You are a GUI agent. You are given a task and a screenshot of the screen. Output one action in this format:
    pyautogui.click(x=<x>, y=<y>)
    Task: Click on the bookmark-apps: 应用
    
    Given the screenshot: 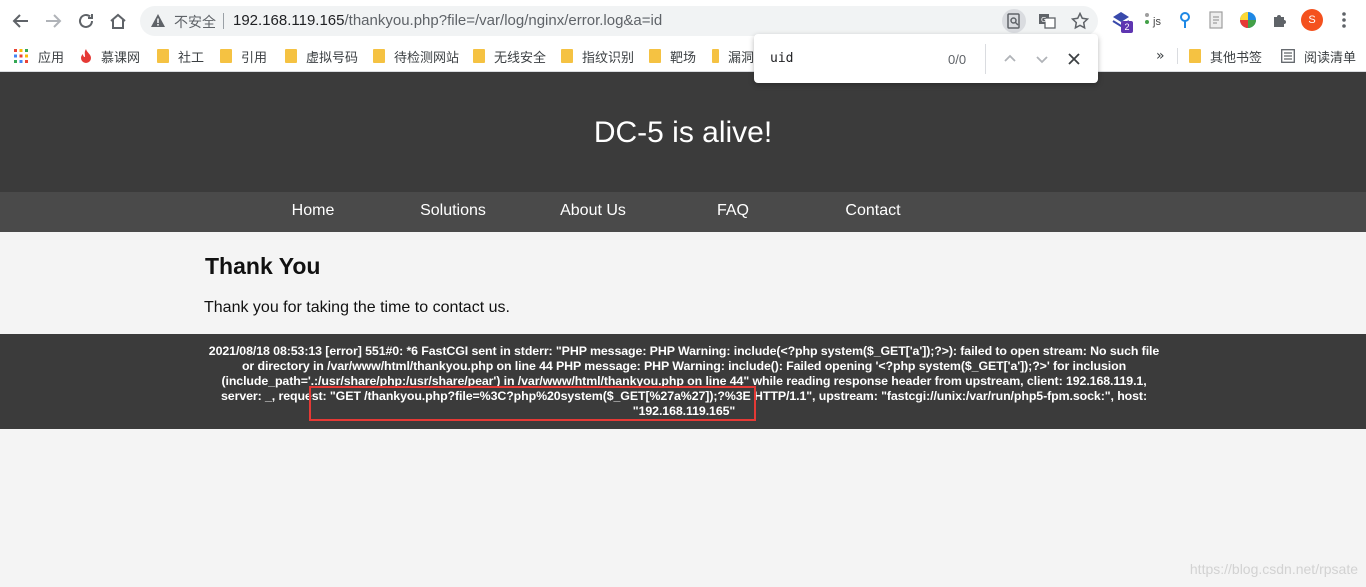 What is the action you would take?
    pyautogui.click(x=39, y=56)
    